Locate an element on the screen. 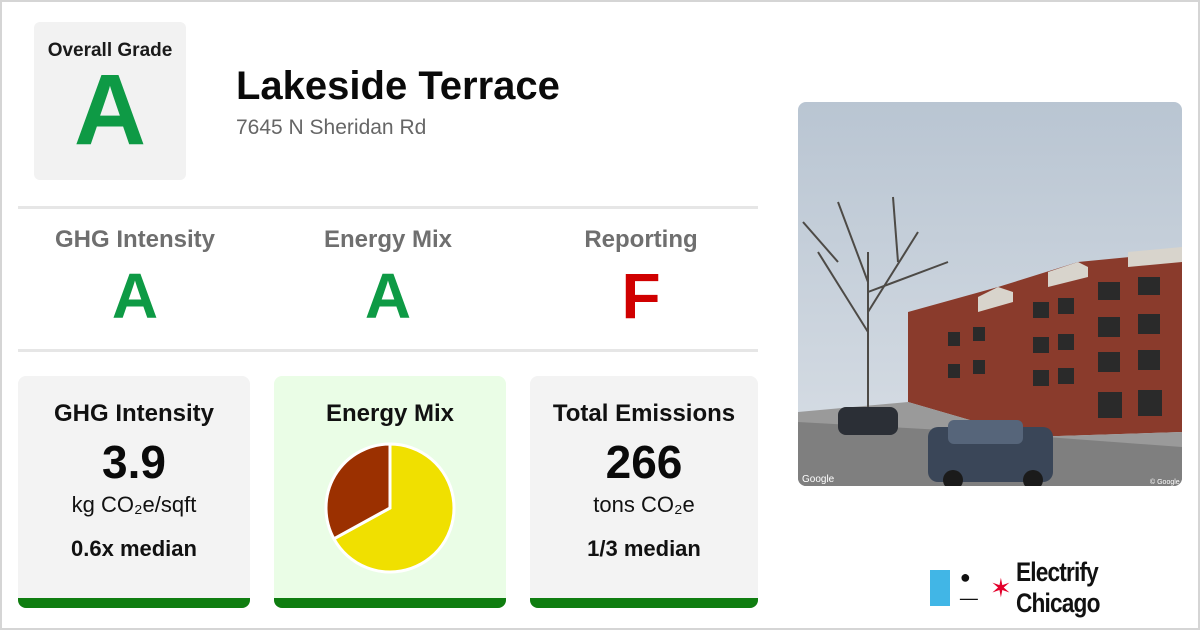 The width and height of the screenshot is (1200, 630). card-unit: kg CO₂e/sqft is located at coordinates (134, 504).